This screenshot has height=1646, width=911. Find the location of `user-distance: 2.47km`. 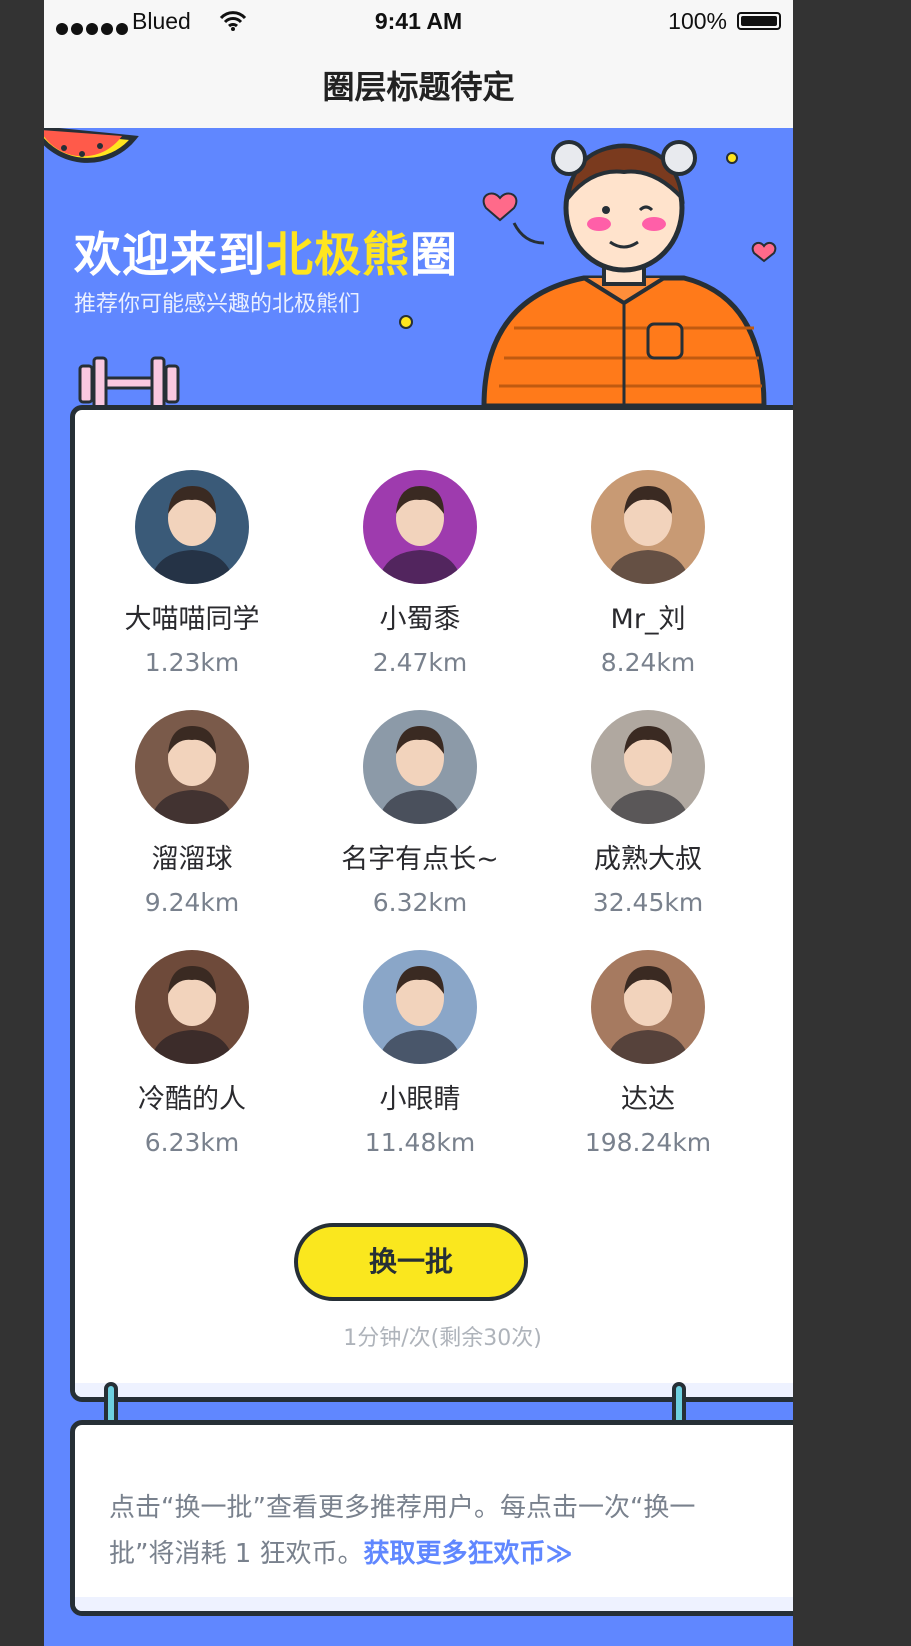

user-distance: 2.47km is located at coordinates (420, 662).